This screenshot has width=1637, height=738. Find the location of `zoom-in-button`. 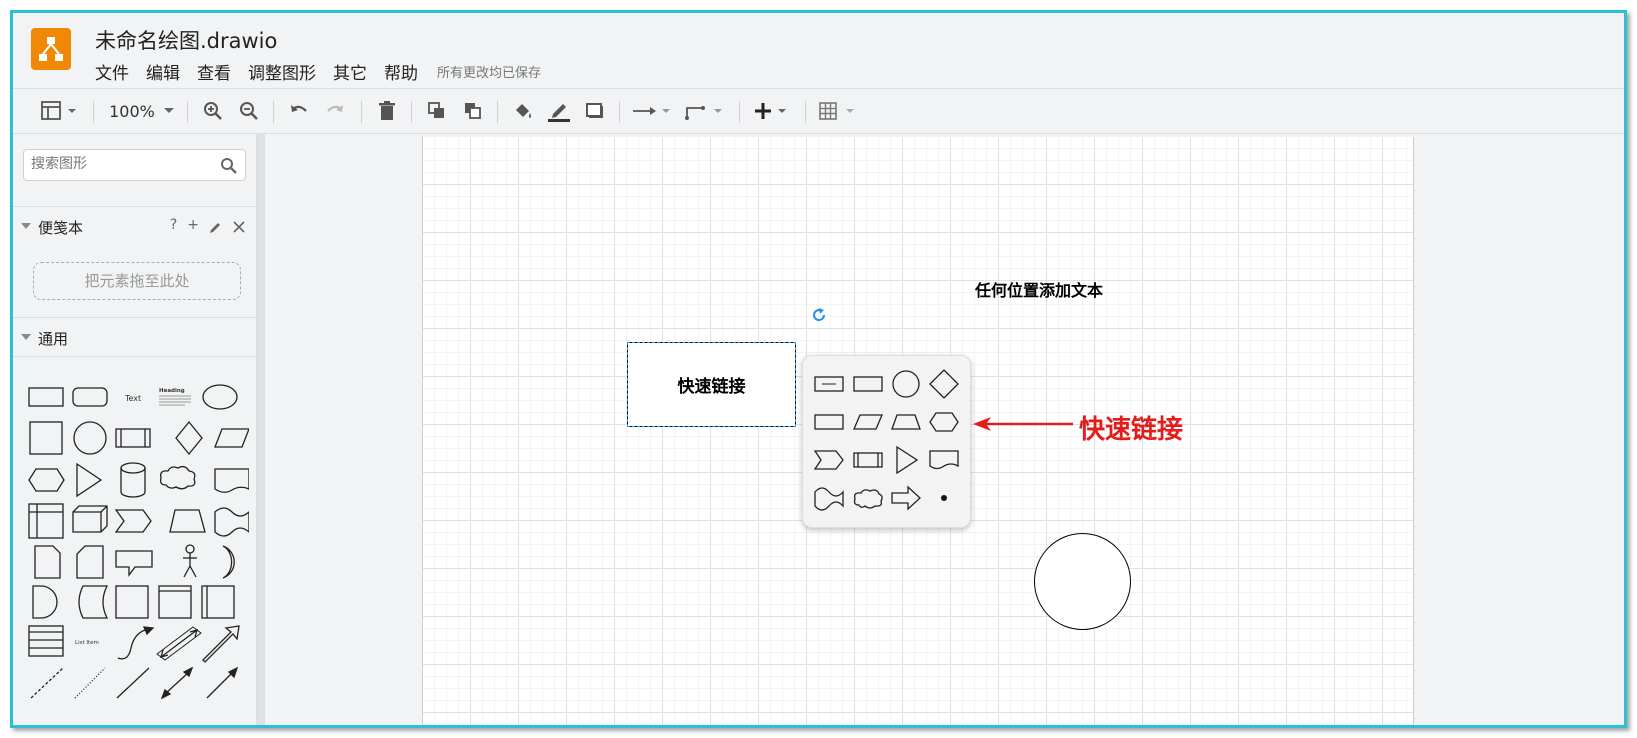

zoom-in-button is located at coordinates (213, 111).